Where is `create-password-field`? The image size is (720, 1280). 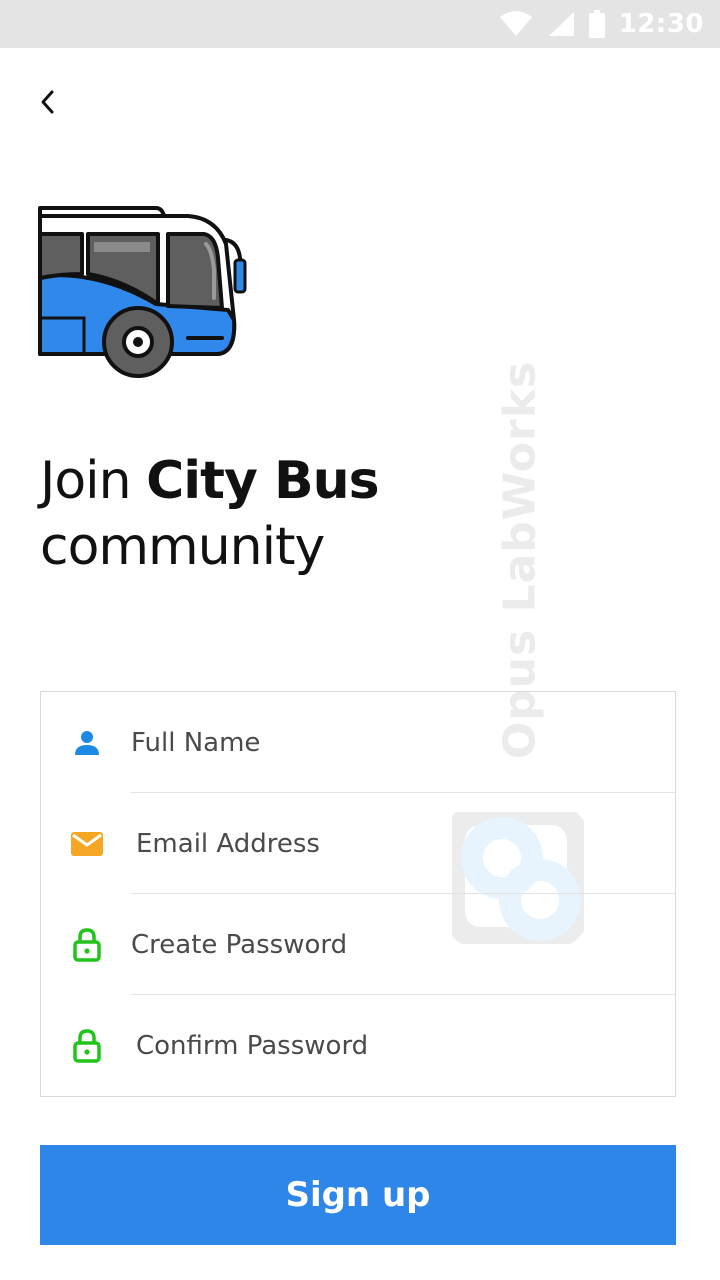 create-password-field is located at coordinates (393, 944).